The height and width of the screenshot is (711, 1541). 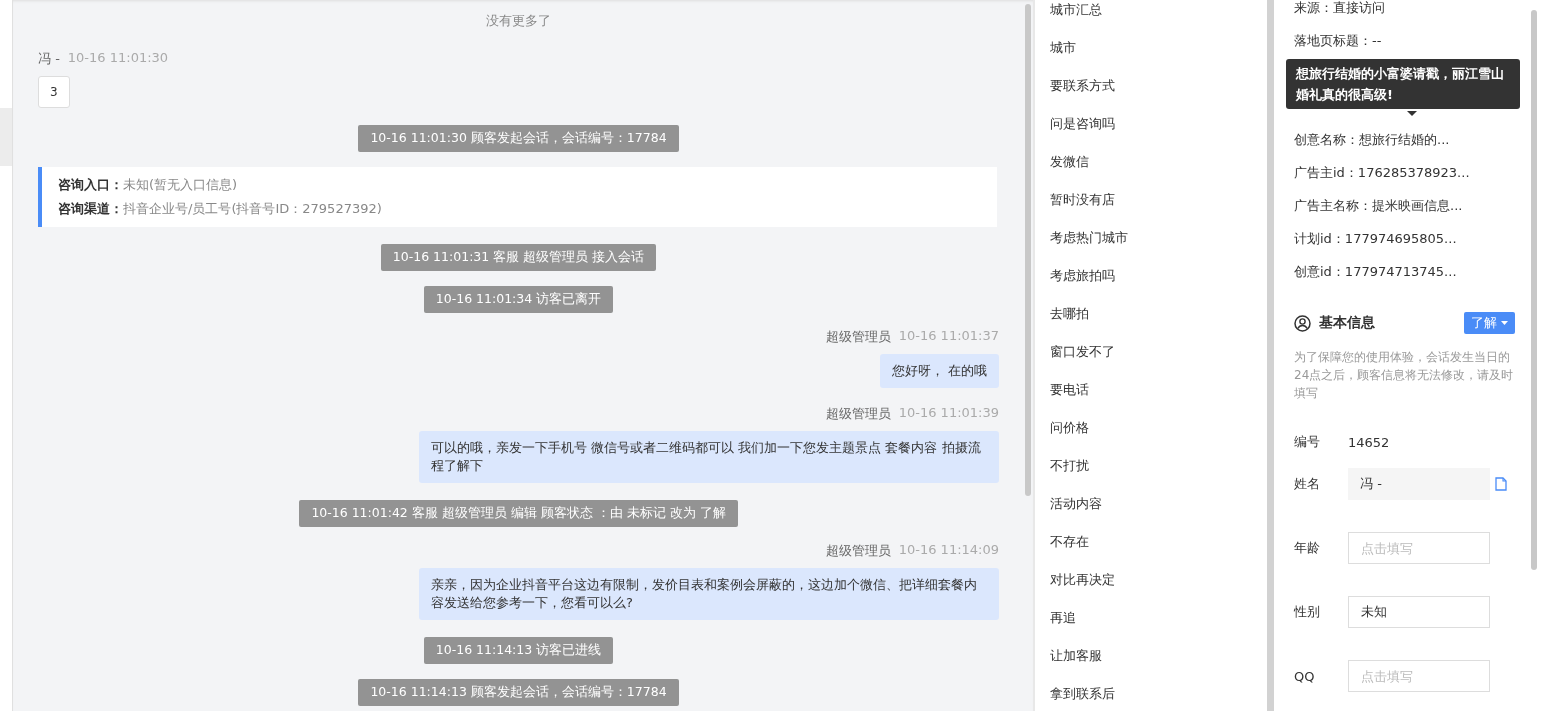 What do you see at coordinates (518, 138) in the screenshot?
I see `system-message: 10-16 11:01:30 顾客发起会话，会话编号：17784` at bounding box center [518, 138].